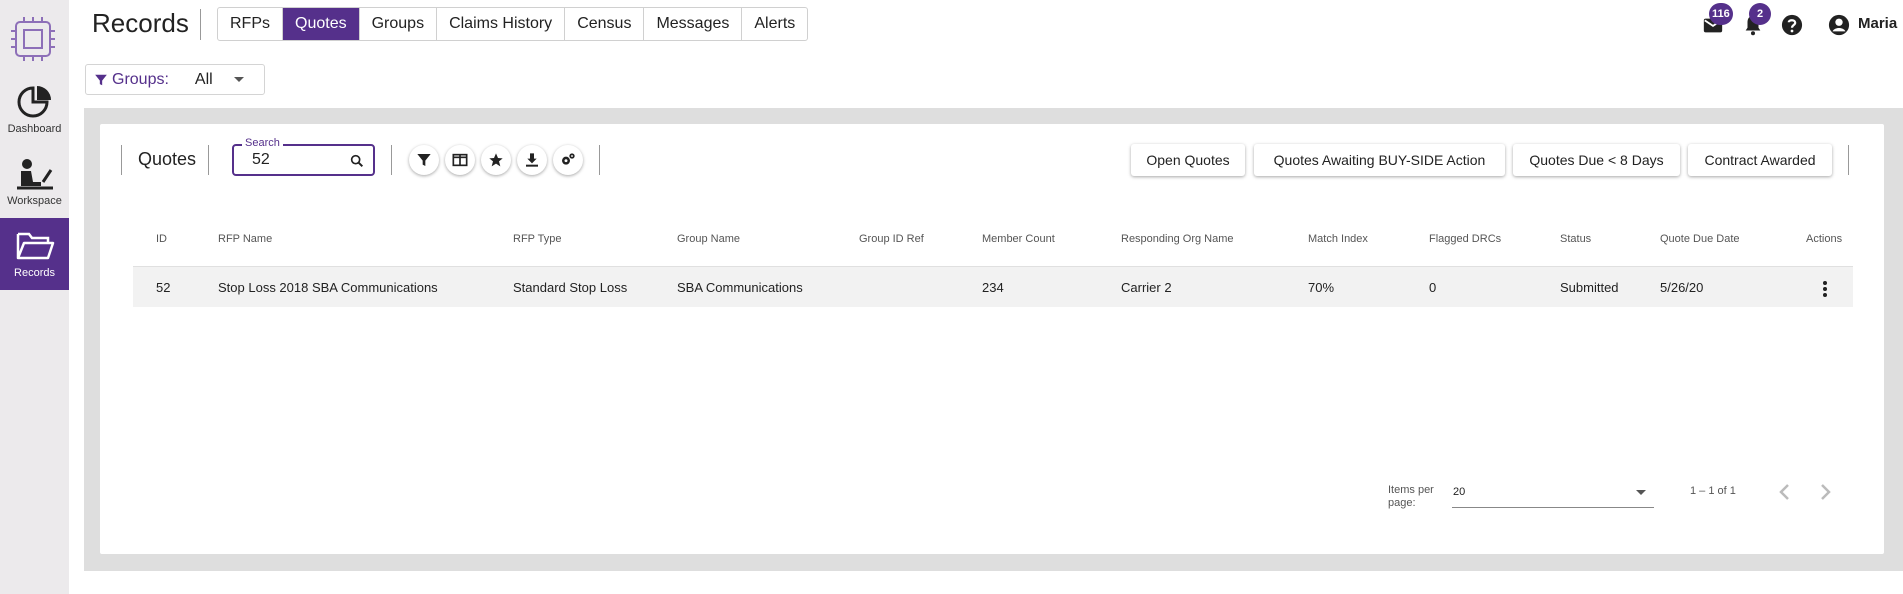 Image resolution: width=1903 pixels, height=594 pixels. I want to click on cell-rfp-type: Standard Stop Loss, so click(570, 287).